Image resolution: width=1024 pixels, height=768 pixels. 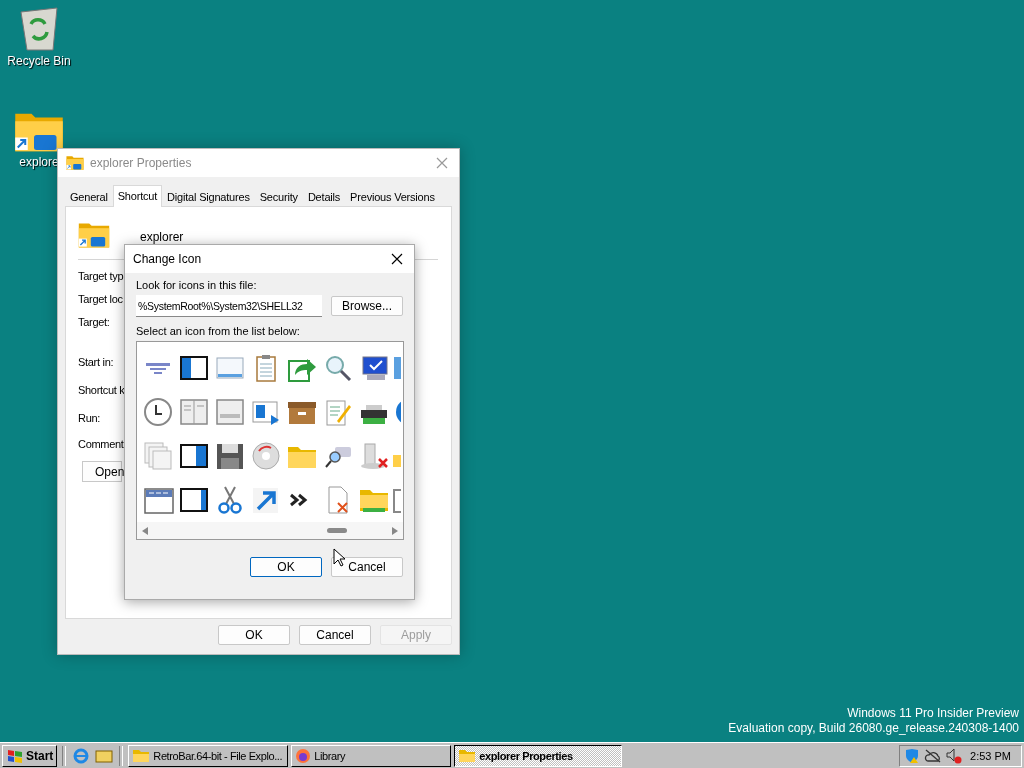 I want to click on window-title: explorer Properties, so click(x=141, y=163).